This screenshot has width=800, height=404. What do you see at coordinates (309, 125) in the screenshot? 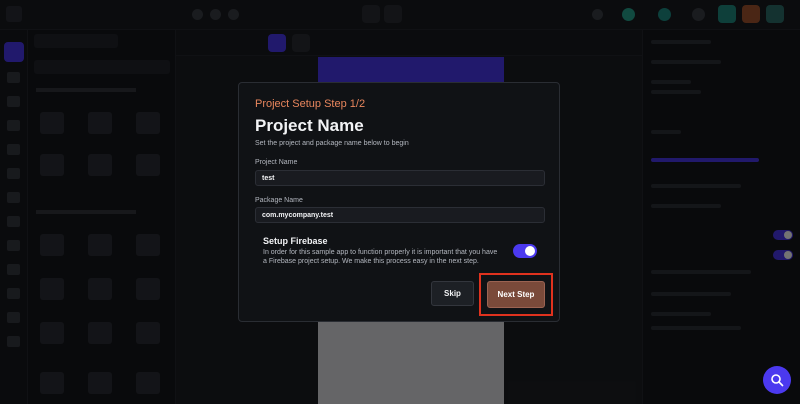
I see `dialog-title: Project Name` at bounding box center [309, 125].